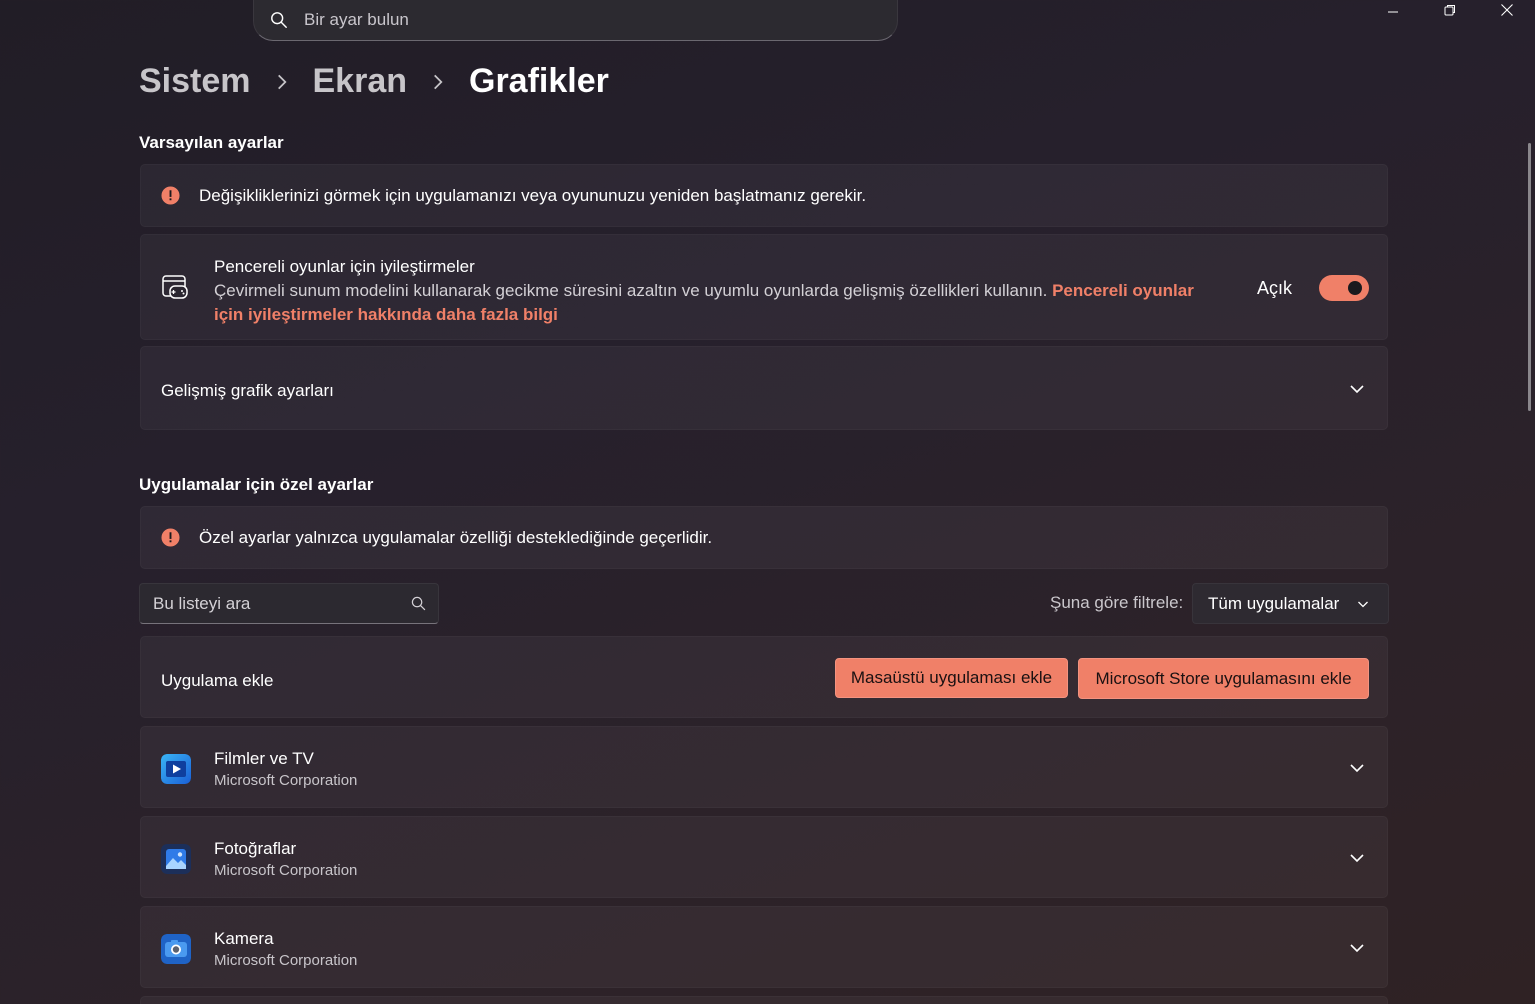  What do you see at coordinates (211, 142) in the screenshot?
I see `section-title-default: Varsayılan ayarlar` at bounding box center [211, 142].